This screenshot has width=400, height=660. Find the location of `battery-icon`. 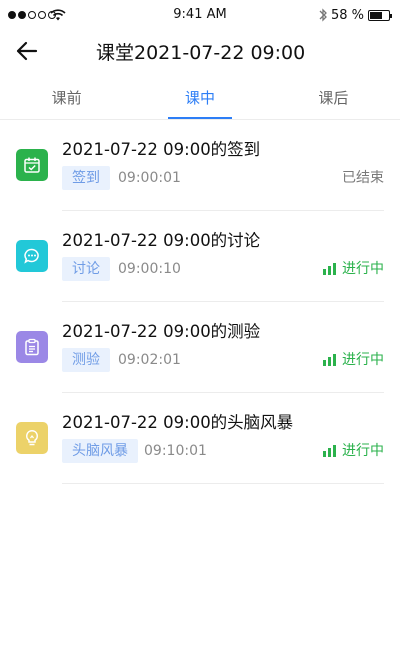

battery-icon is located at coordinates (380, 15).